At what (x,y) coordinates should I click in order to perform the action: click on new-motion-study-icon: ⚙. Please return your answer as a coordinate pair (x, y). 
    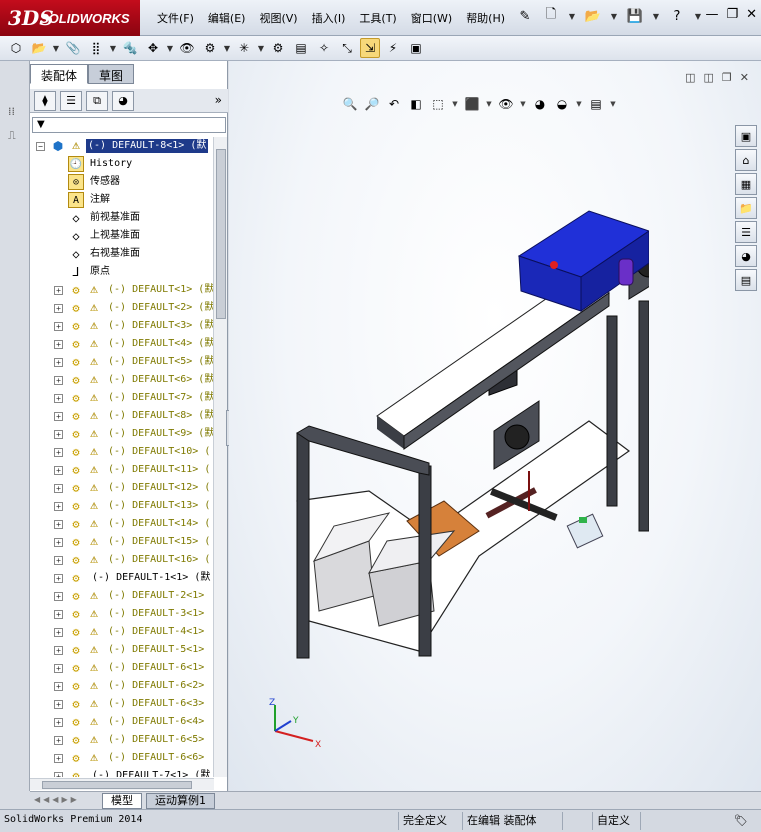
    Looking at the image, I should click on (278, 48).